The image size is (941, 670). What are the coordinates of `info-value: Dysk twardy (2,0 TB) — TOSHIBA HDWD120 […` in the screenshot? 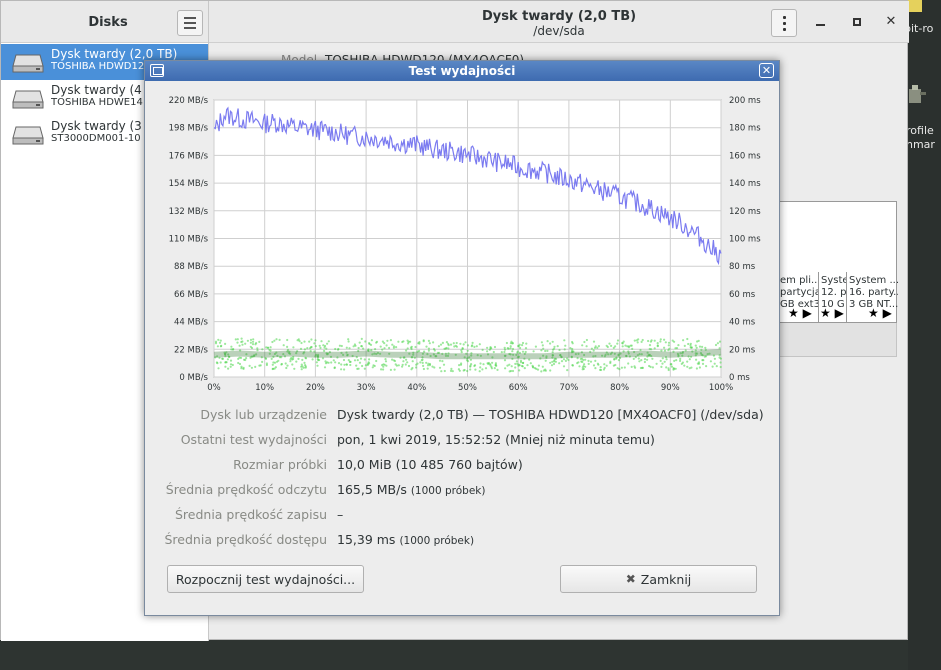 It's located at (550, 414).